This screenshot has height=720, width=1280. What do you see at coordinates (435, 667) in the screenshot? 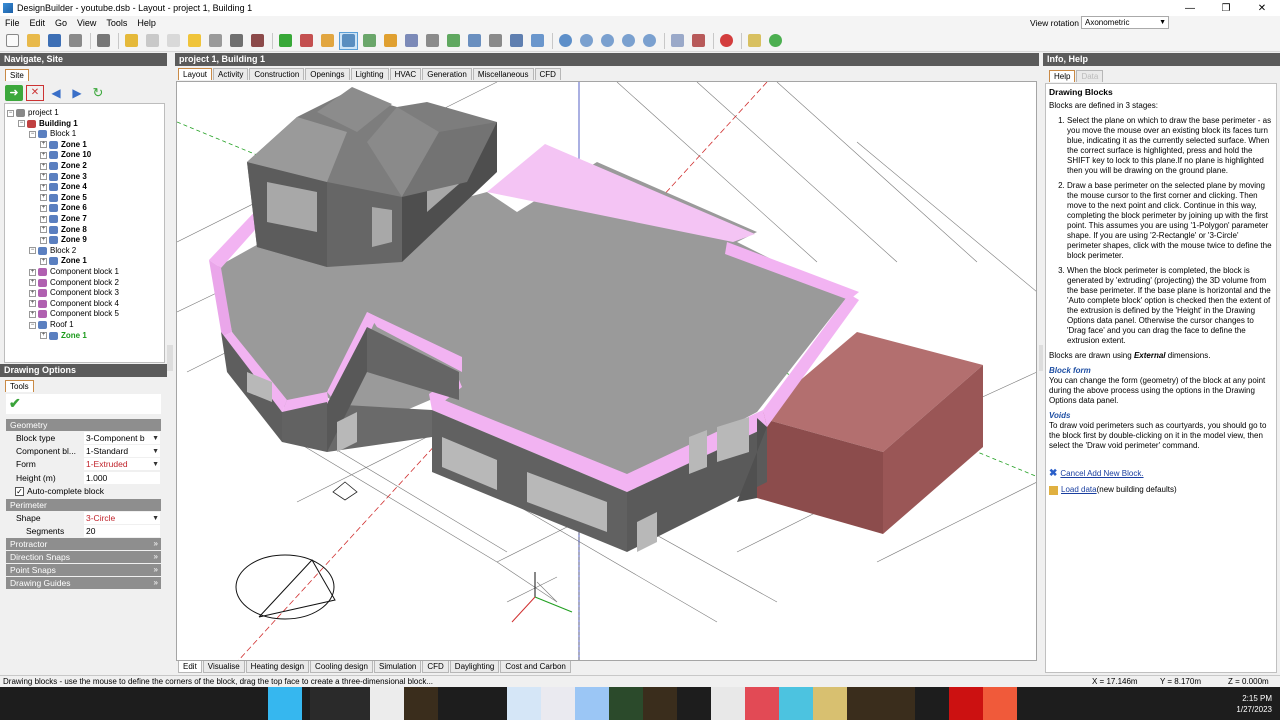
I see `tab-cfd-bottom: CFD` at bounding box center [435, 667].